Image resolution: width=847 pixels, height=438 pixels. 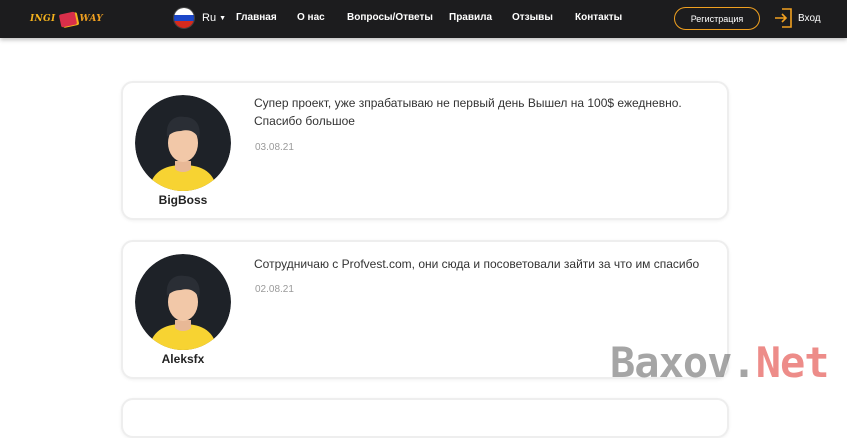 What do you see at coordinates (532, 17) in the screenshot?
I see `nav-link-reviews: Отзывы` at bounding box center [532, 17].